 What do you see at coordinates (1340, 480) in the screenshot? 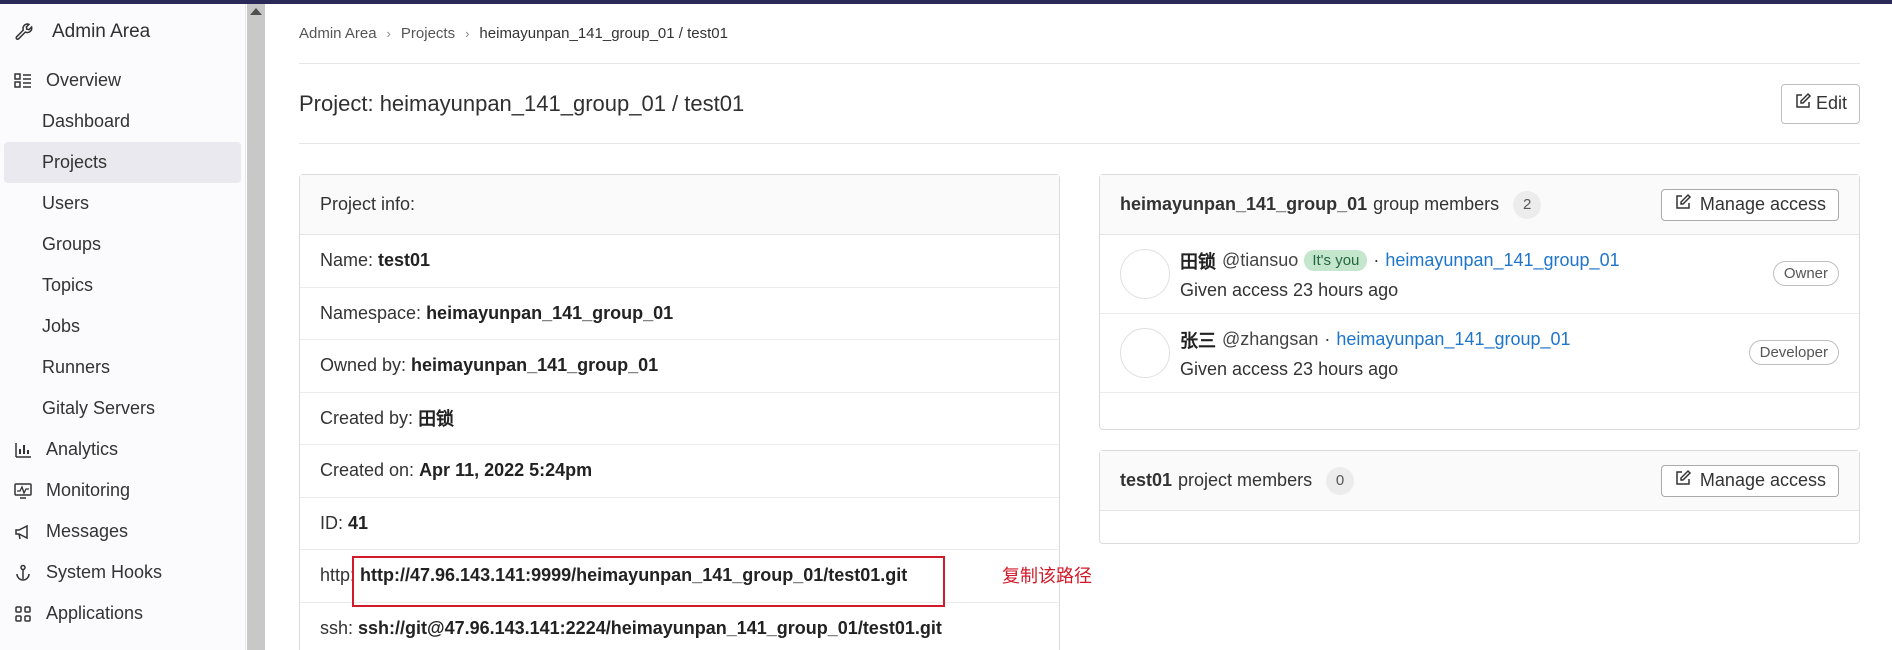
I see `member-count-badge: 0` at bounding box center [1340, 480].